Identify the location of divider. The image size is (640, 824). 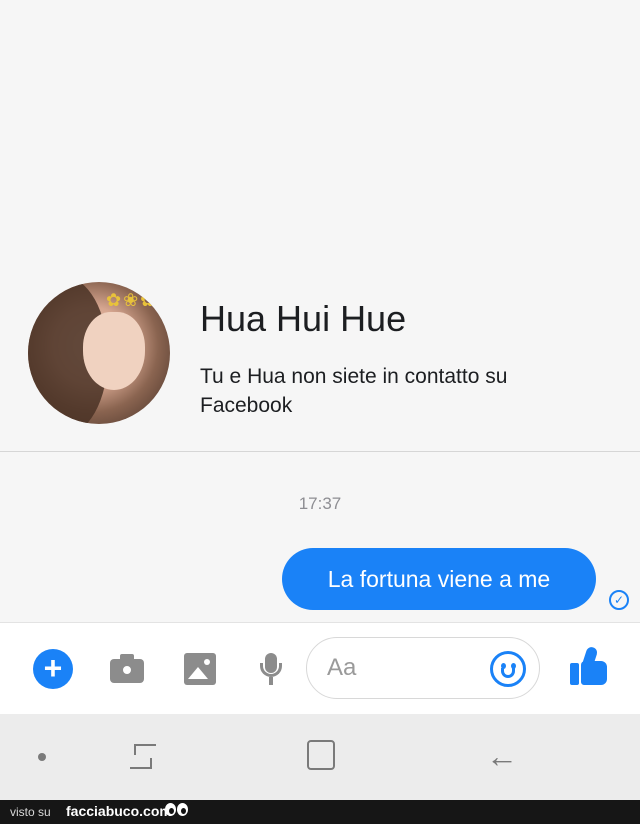
(320, 451).